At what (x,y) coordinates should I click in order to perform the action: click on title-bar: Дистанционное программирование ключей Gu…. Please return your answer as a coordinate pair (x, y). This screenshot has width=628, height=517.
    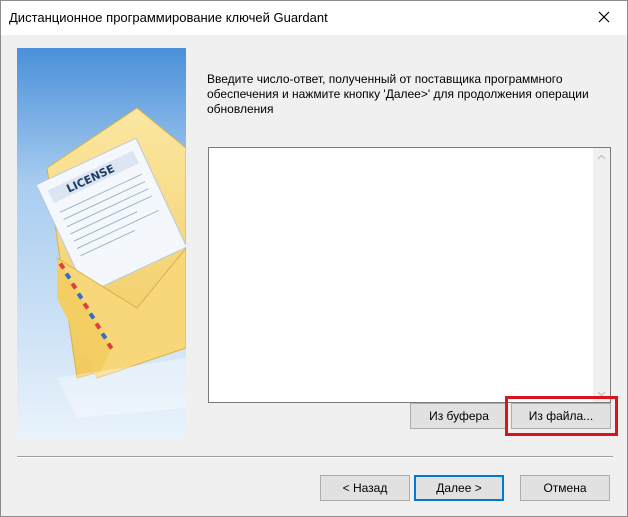
    Looking at the image, I should click on (314, 18).